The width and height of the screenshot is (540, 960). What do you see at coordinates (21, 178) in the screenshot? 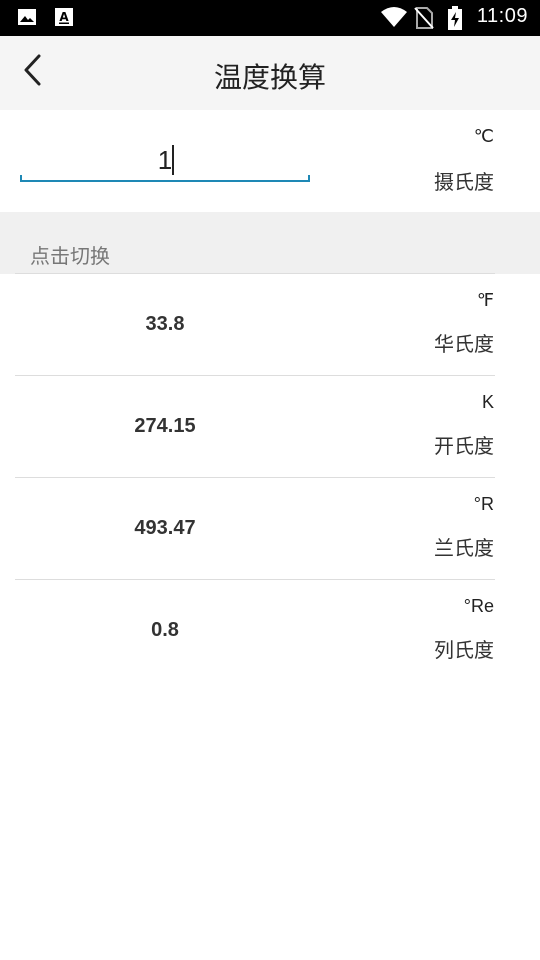
I see `input-underline-left-tick` at bounding box center [21, 178].